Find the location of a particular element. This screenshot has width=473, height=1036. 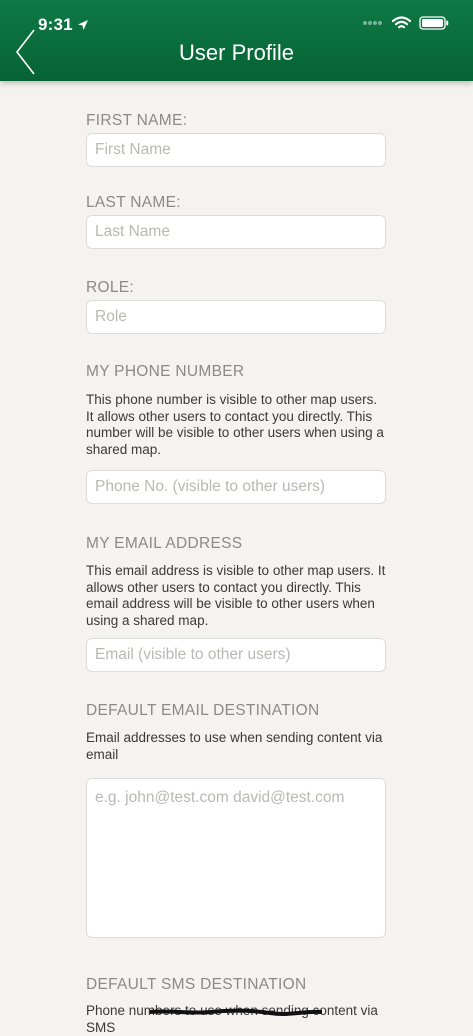

default-email-textarea: e.g. john@test.com david@test.com is located at coordinates (236, 858).